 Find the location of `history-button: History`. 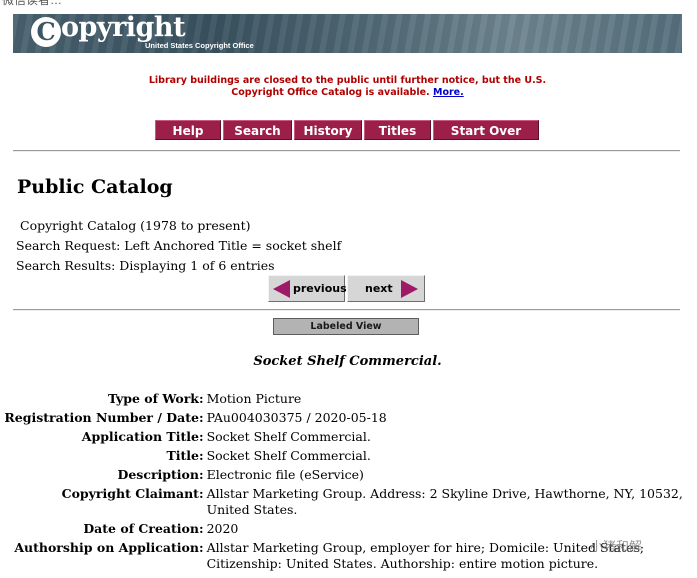

history-button: History is located at coordinates (328, 130).